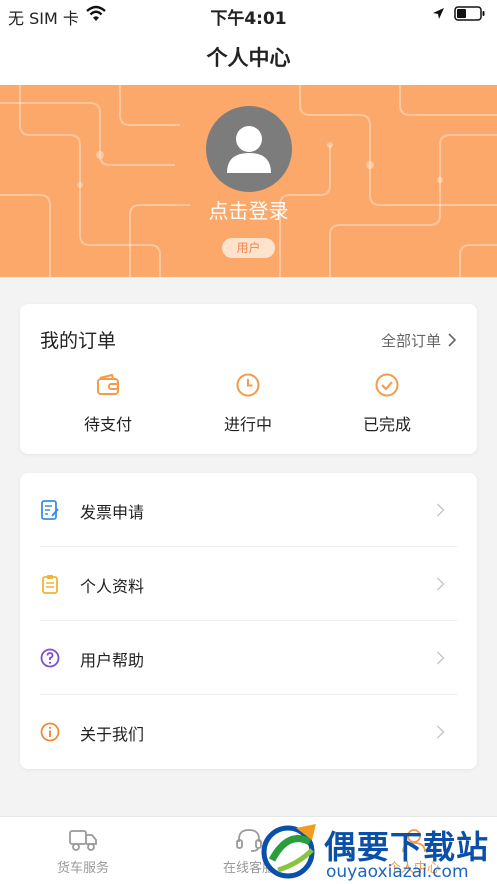 This screenshot has width=497, height=884. Describe the element at coordinates (248, 209) in the screenshot. I see `login-link: 点击登录` at that location.